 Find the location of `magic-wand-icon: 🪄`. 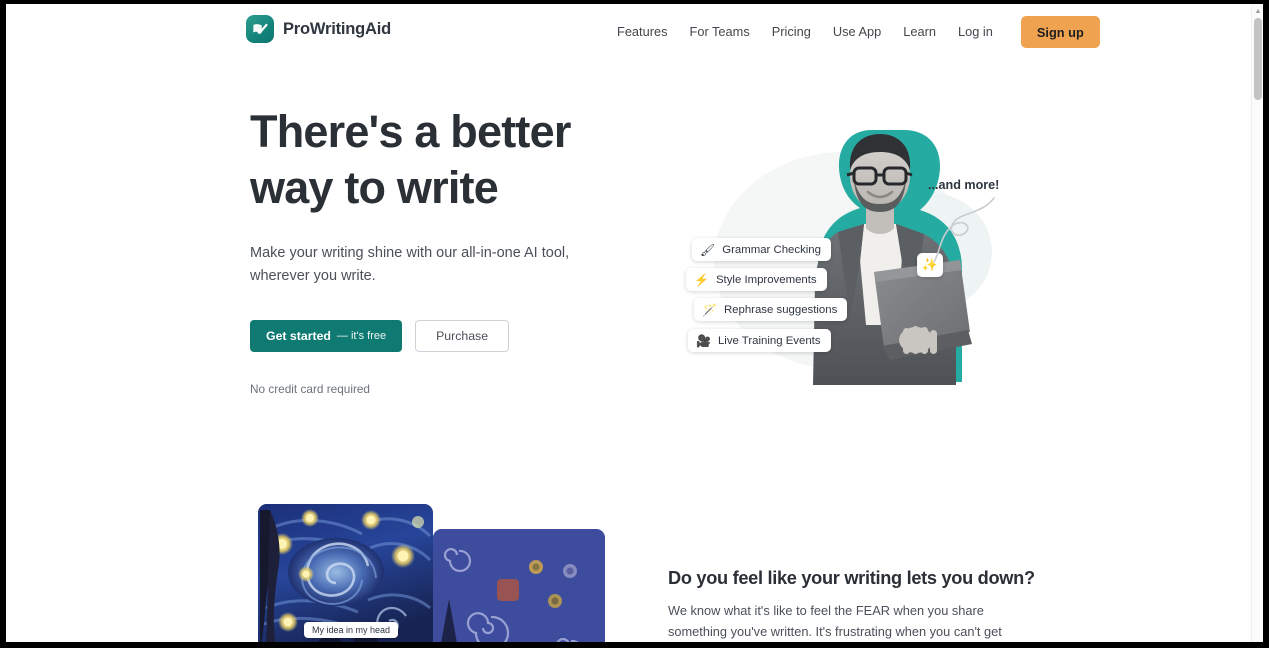

magic-wand-icon: 🪄 is located at coordinates (709, 309).